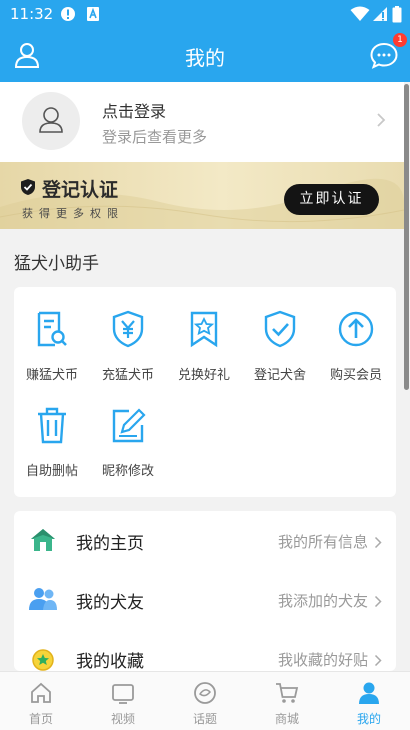 Image resolution: width=410 pixels, height=730 pixels. I want to click on profile-tab-icon, so click(369, 693).